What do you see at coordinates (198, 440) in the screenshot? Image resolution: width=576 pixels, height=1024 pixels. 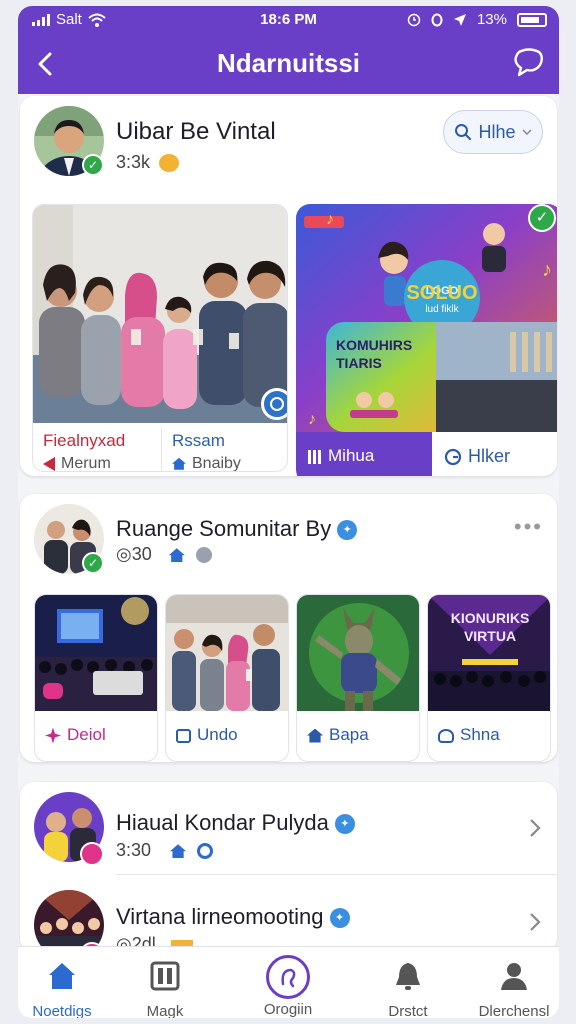 I see `sub-title: Rssam` at bounding box center [198, 440].